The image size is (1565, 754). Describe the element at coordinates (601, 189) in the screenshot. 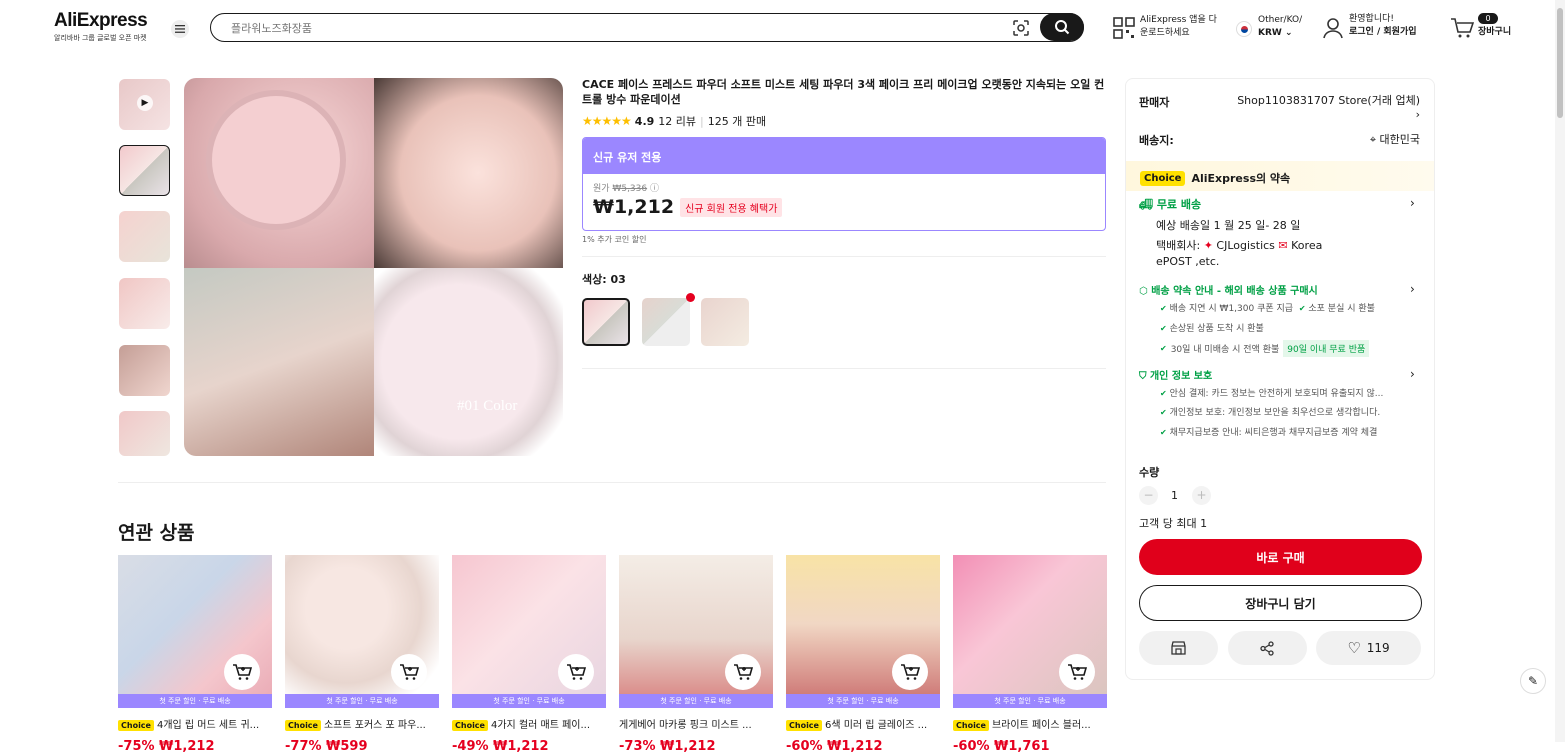

I see `original-label: 원가` at that location.